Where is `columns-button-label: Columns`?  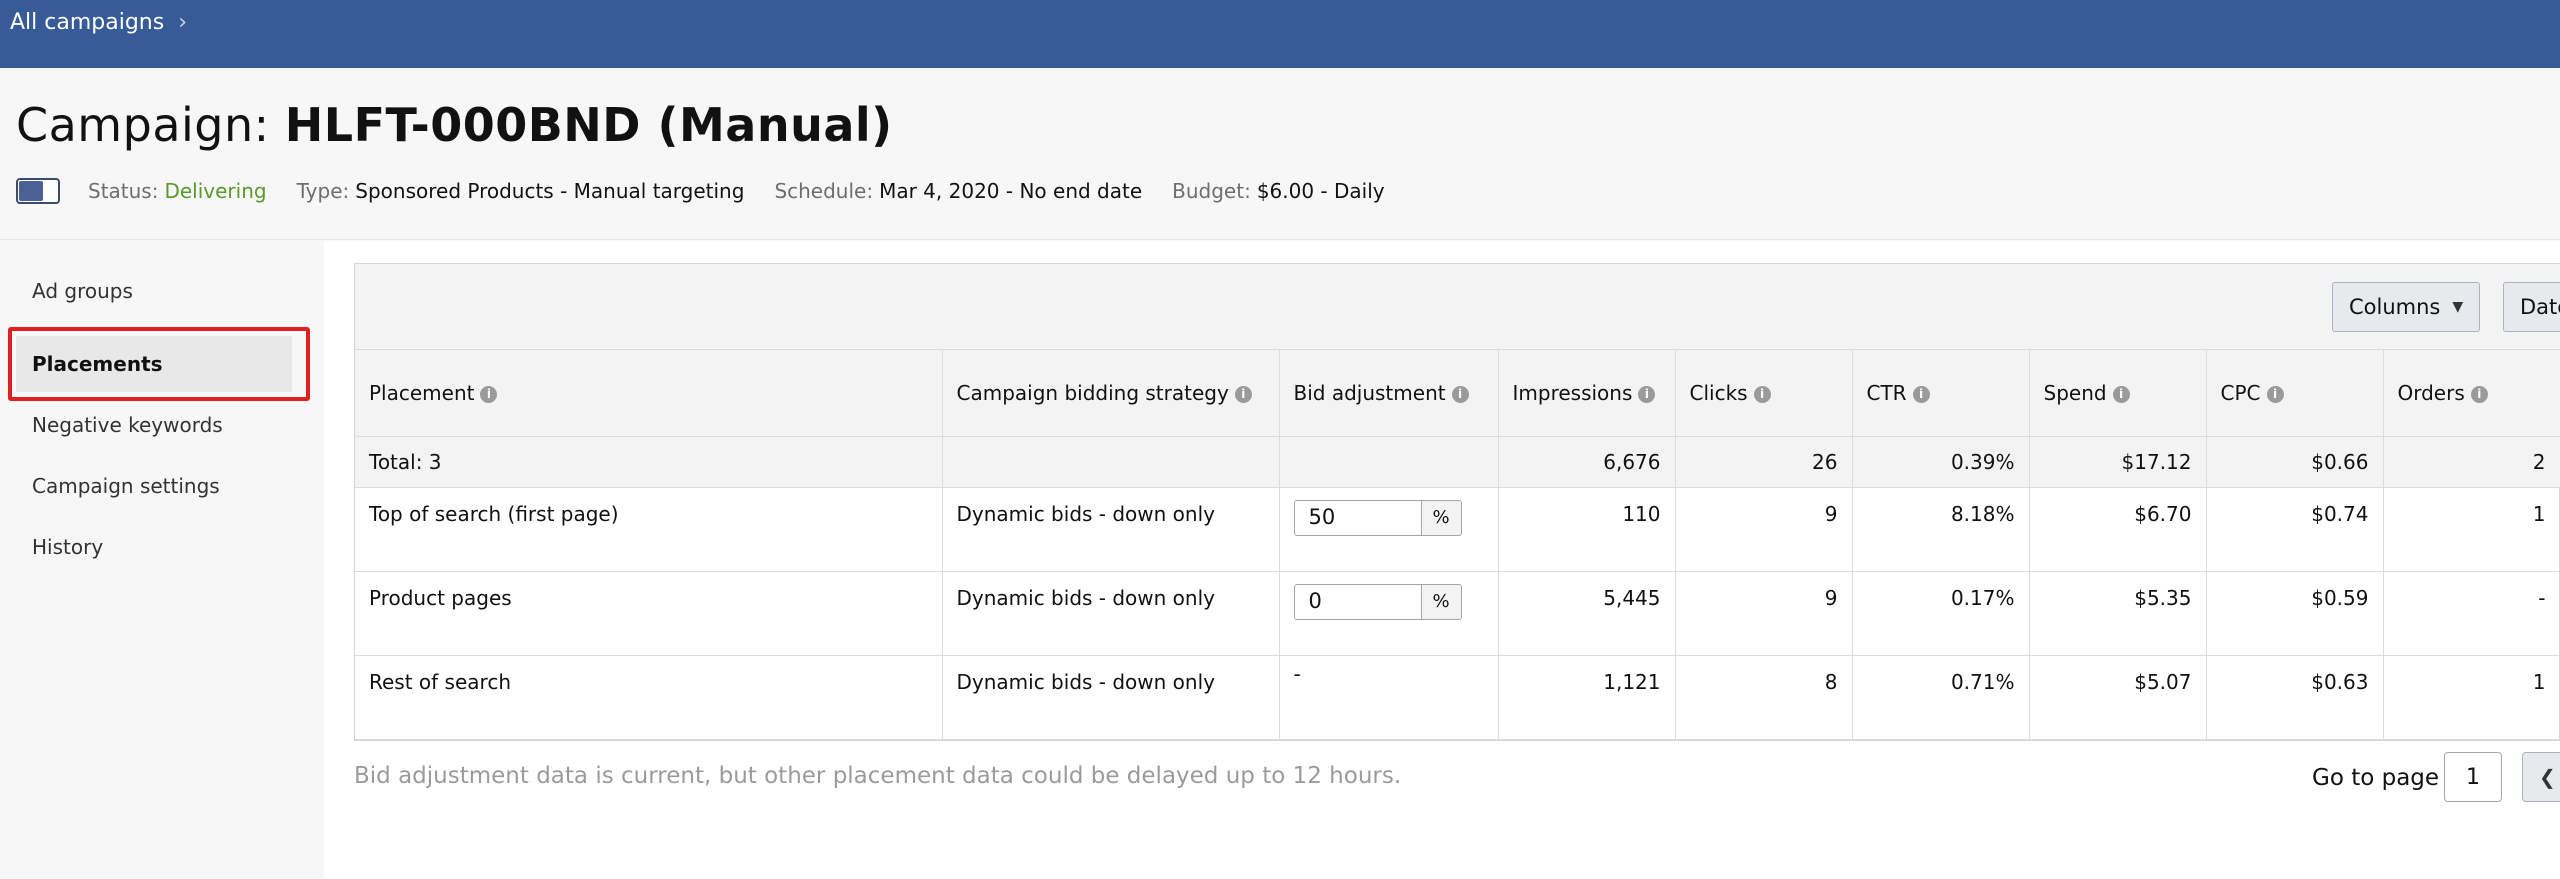
columns-button-label: Columns is located at coordinates (2395, 307).